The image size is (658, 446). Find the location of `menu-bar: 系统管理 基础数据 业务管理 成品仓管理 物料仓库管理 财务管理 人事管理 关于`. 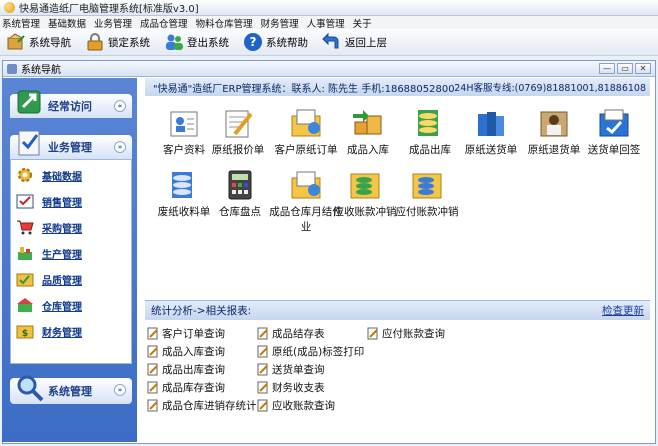

menu-bar: 系统管理 基础数据 业务管理 成品仓管理 物料仓库管理 财务管理 人事管理 关于 is located at coordinates (329, 23).